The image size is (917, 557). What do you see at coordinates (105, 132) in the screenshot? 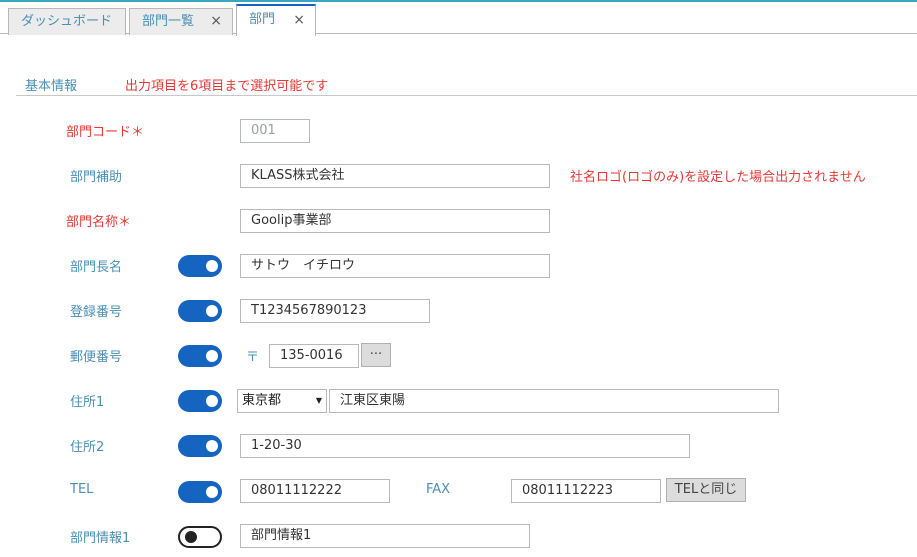
I see `department-code-label: 部門コード＊` at bounding box center [105, 132].